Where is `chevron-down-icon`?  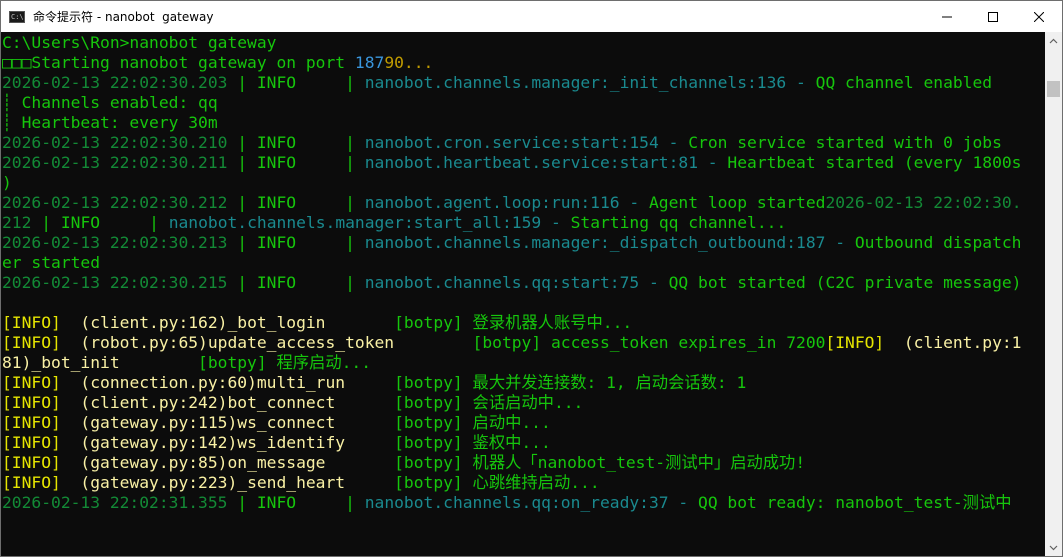
chevron-down-icon is located at coordinates (1053, 547).